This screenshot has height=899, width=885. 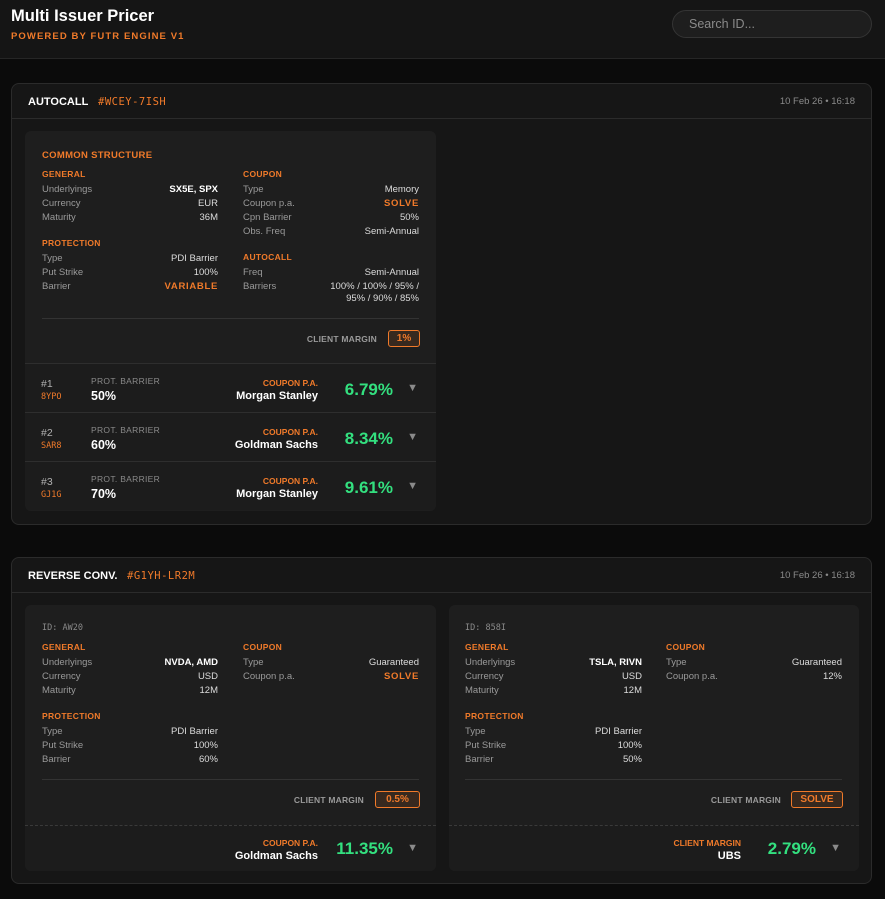 What do you see at coordinates (62, 628) in the screenshot?
I see `card-id: ID: AW20` at bounding box center [62, 628].